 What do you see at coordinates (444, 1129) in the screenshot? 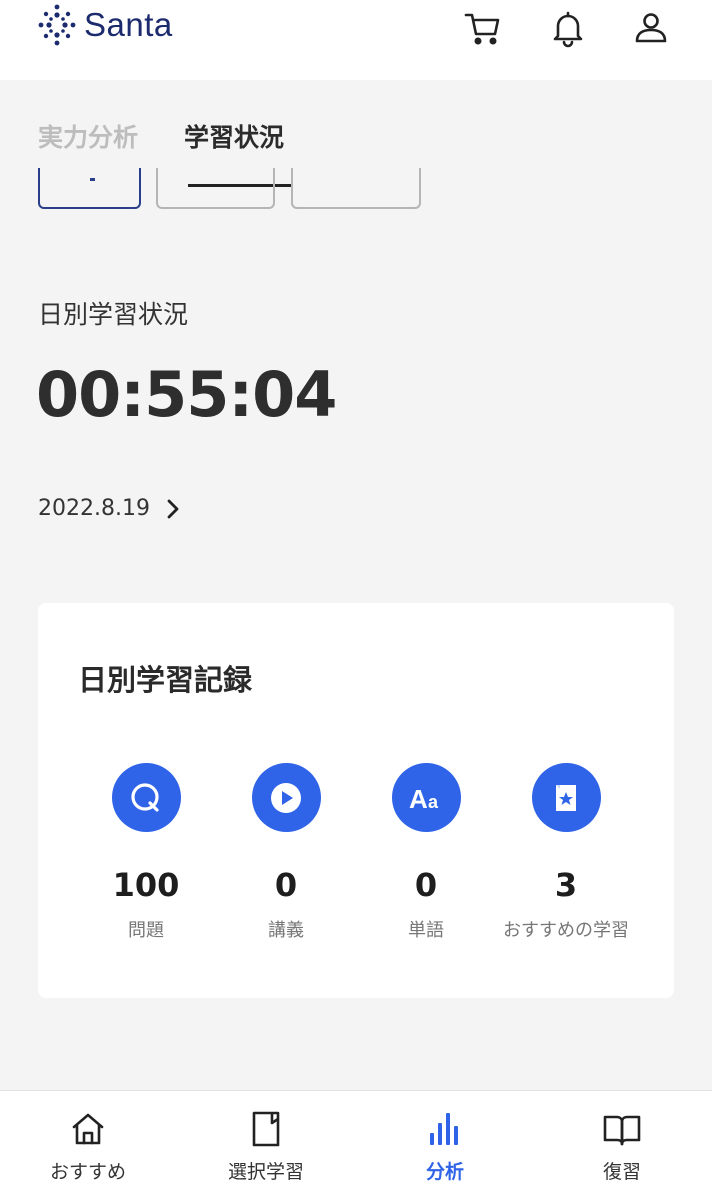
I see `bar-chart-icon` at bounding box center [444, 1129].